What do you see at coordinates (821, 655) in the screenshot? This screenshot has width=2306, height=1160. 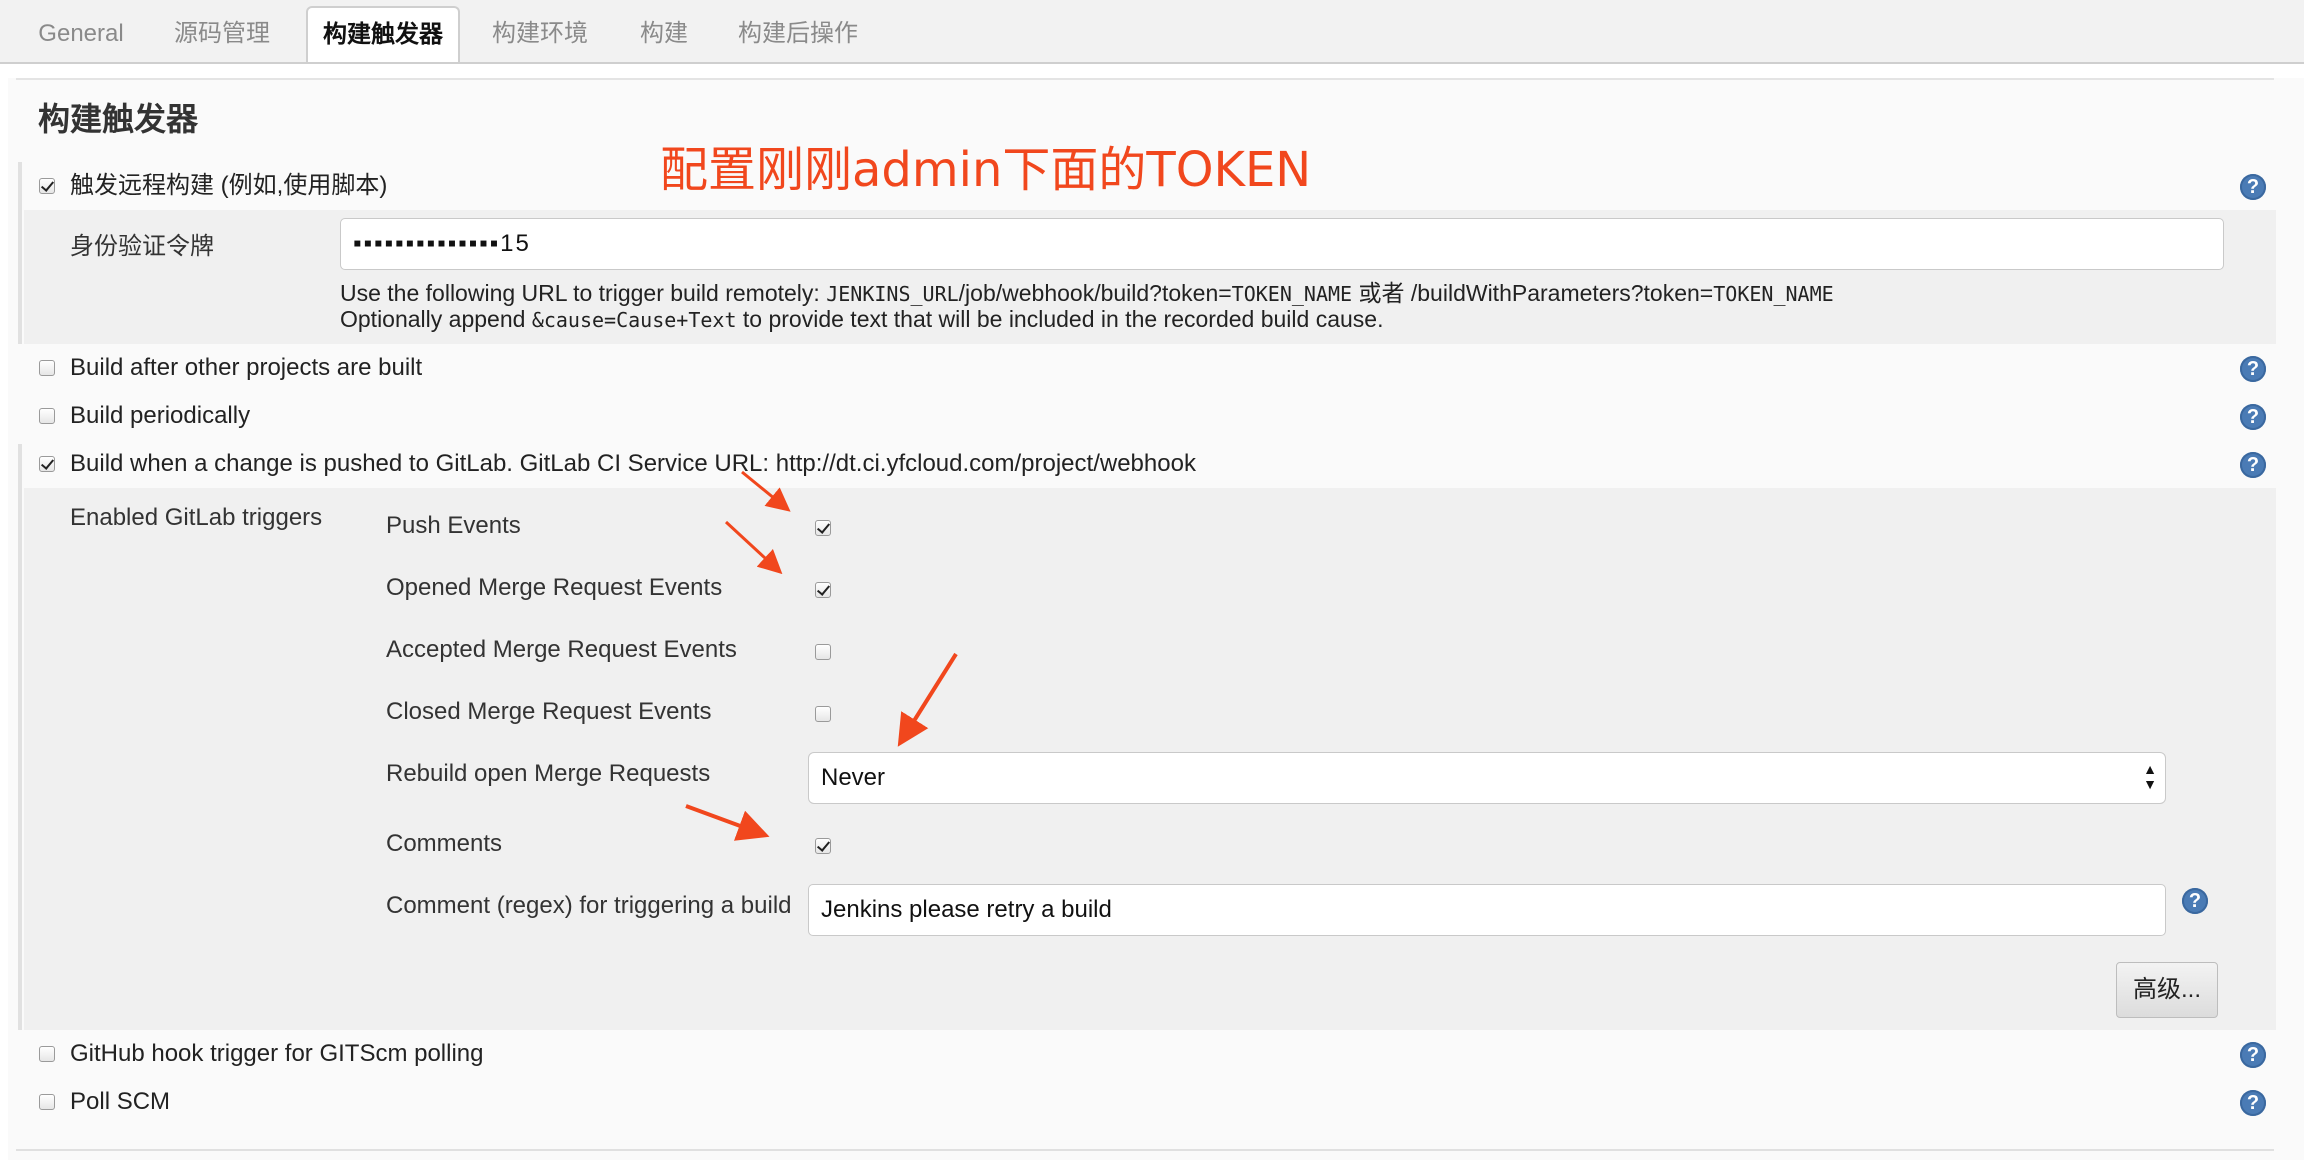 I see `annotation-arrows` at bounding box center [821, 655].